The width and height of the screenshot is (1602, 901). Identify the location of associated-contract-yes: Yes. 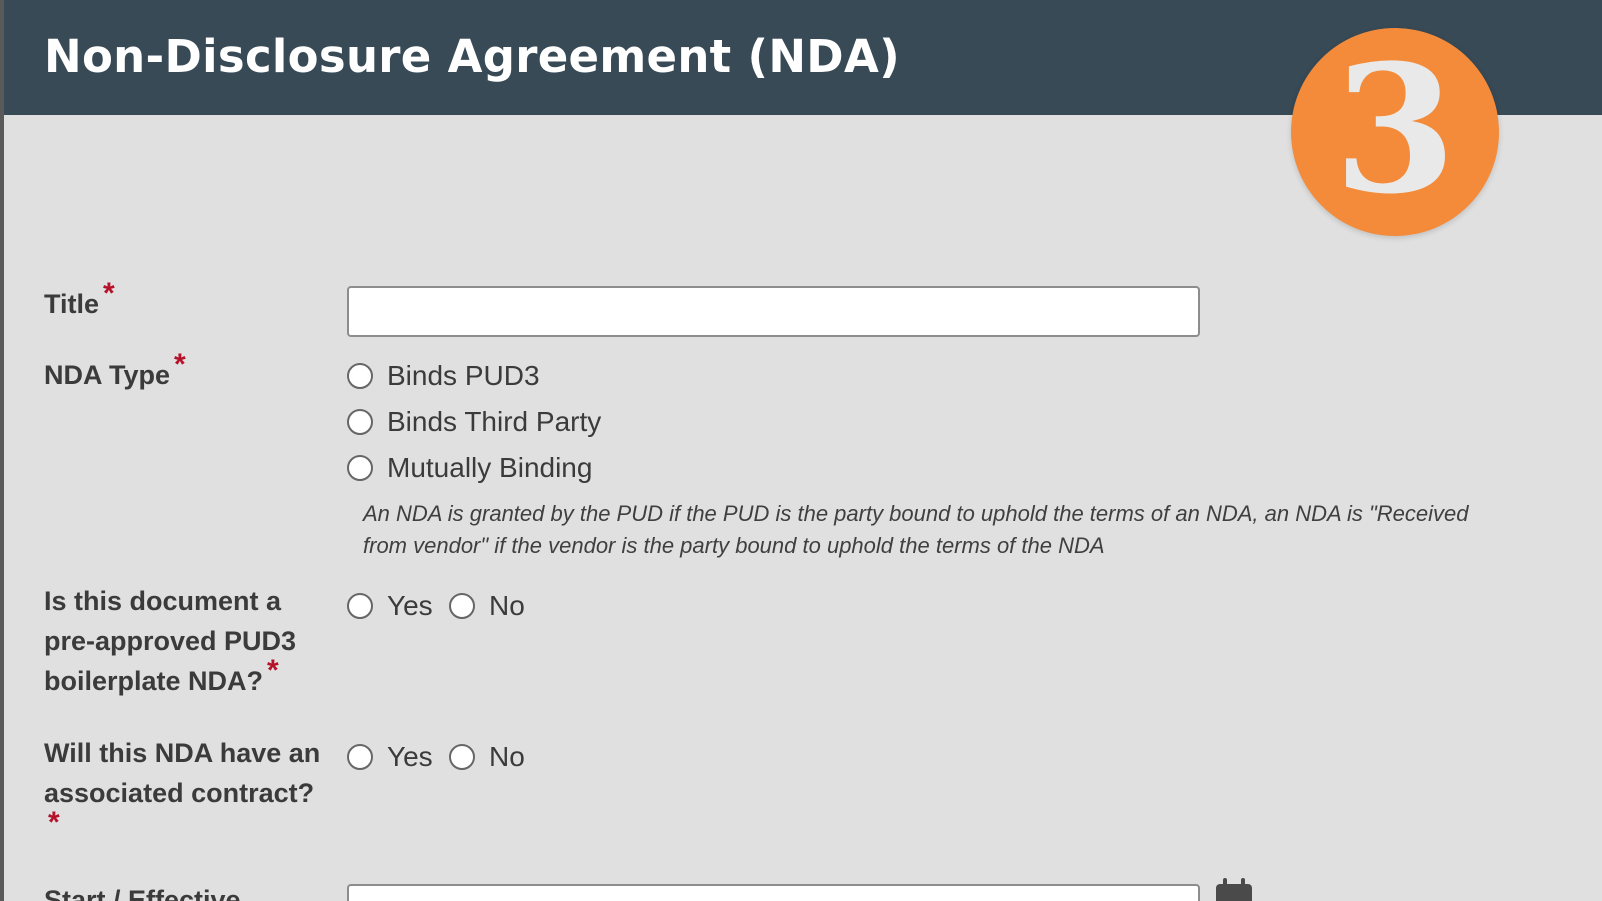
(390, 757).